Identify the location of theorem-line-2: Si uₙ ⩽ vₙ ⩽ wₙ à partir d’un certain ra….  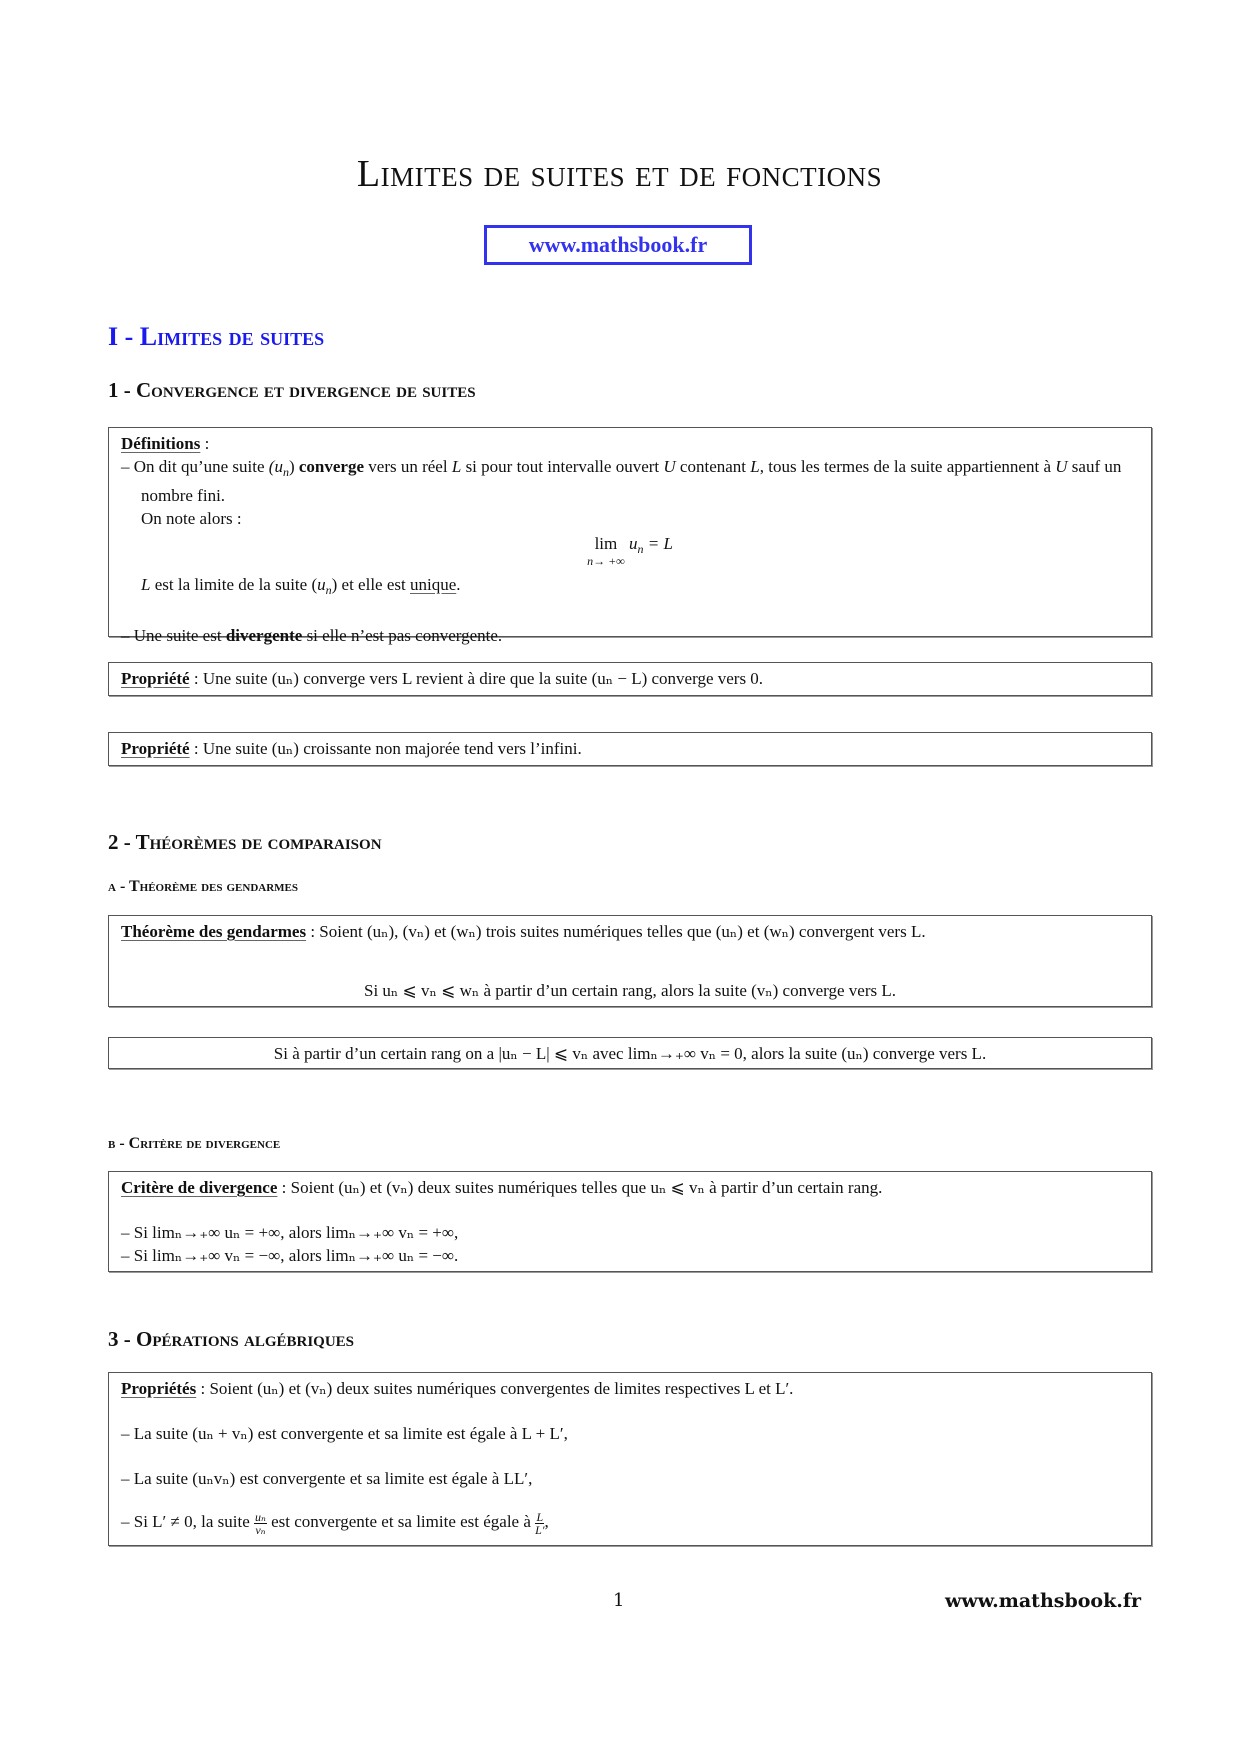
(630, 990).